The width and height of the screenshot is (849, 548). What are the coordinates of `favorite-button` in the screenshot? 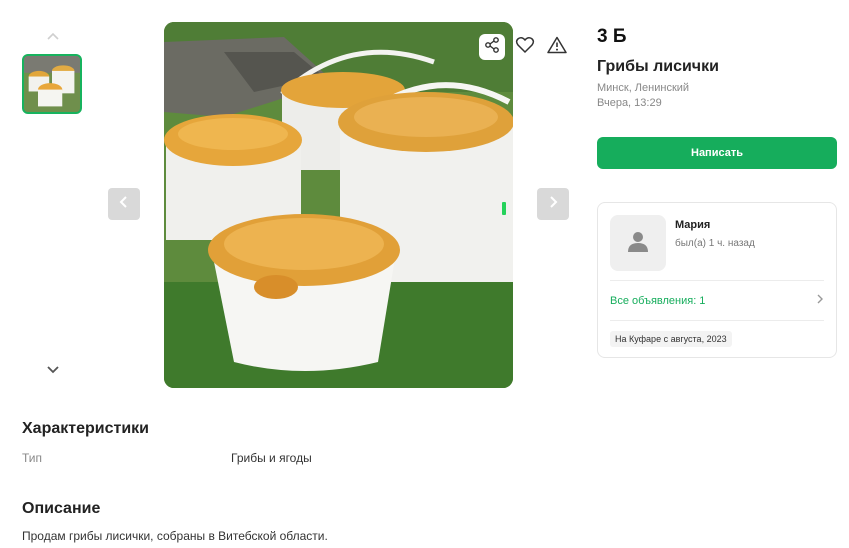 It's located at (525, 47).